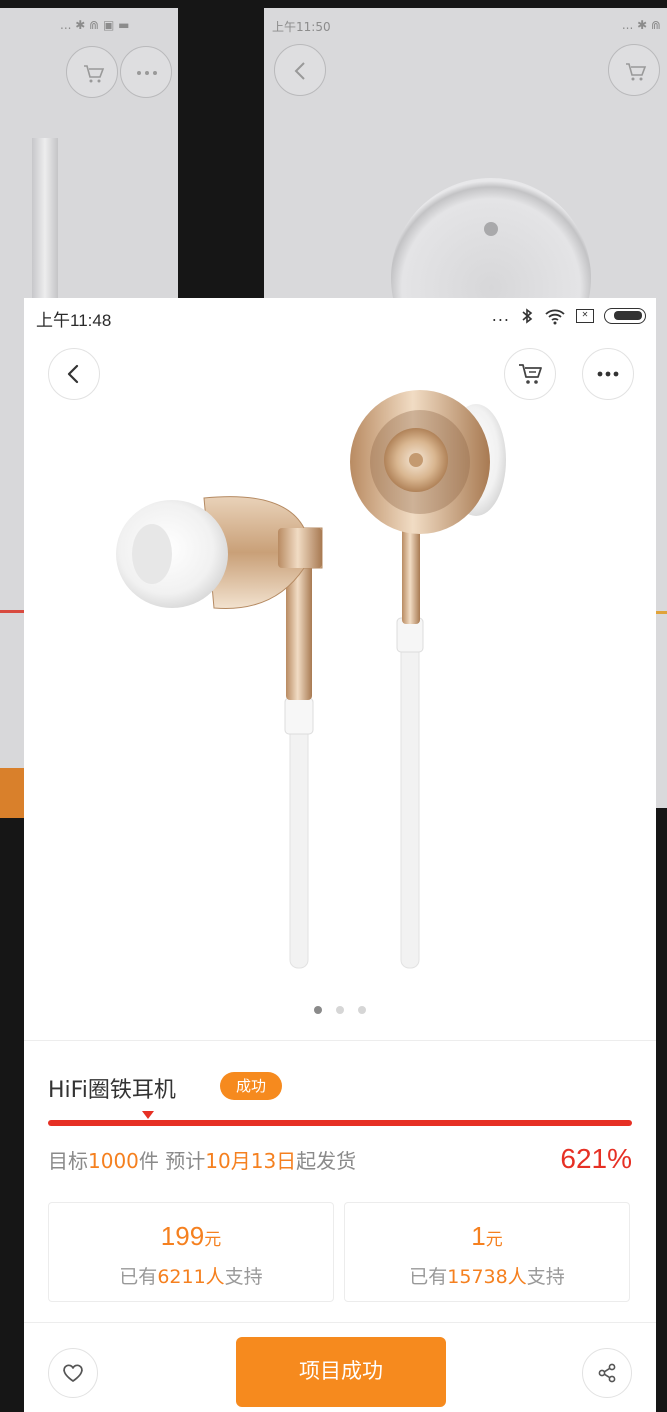  I want to click on background-more-button, so click(146, 72).